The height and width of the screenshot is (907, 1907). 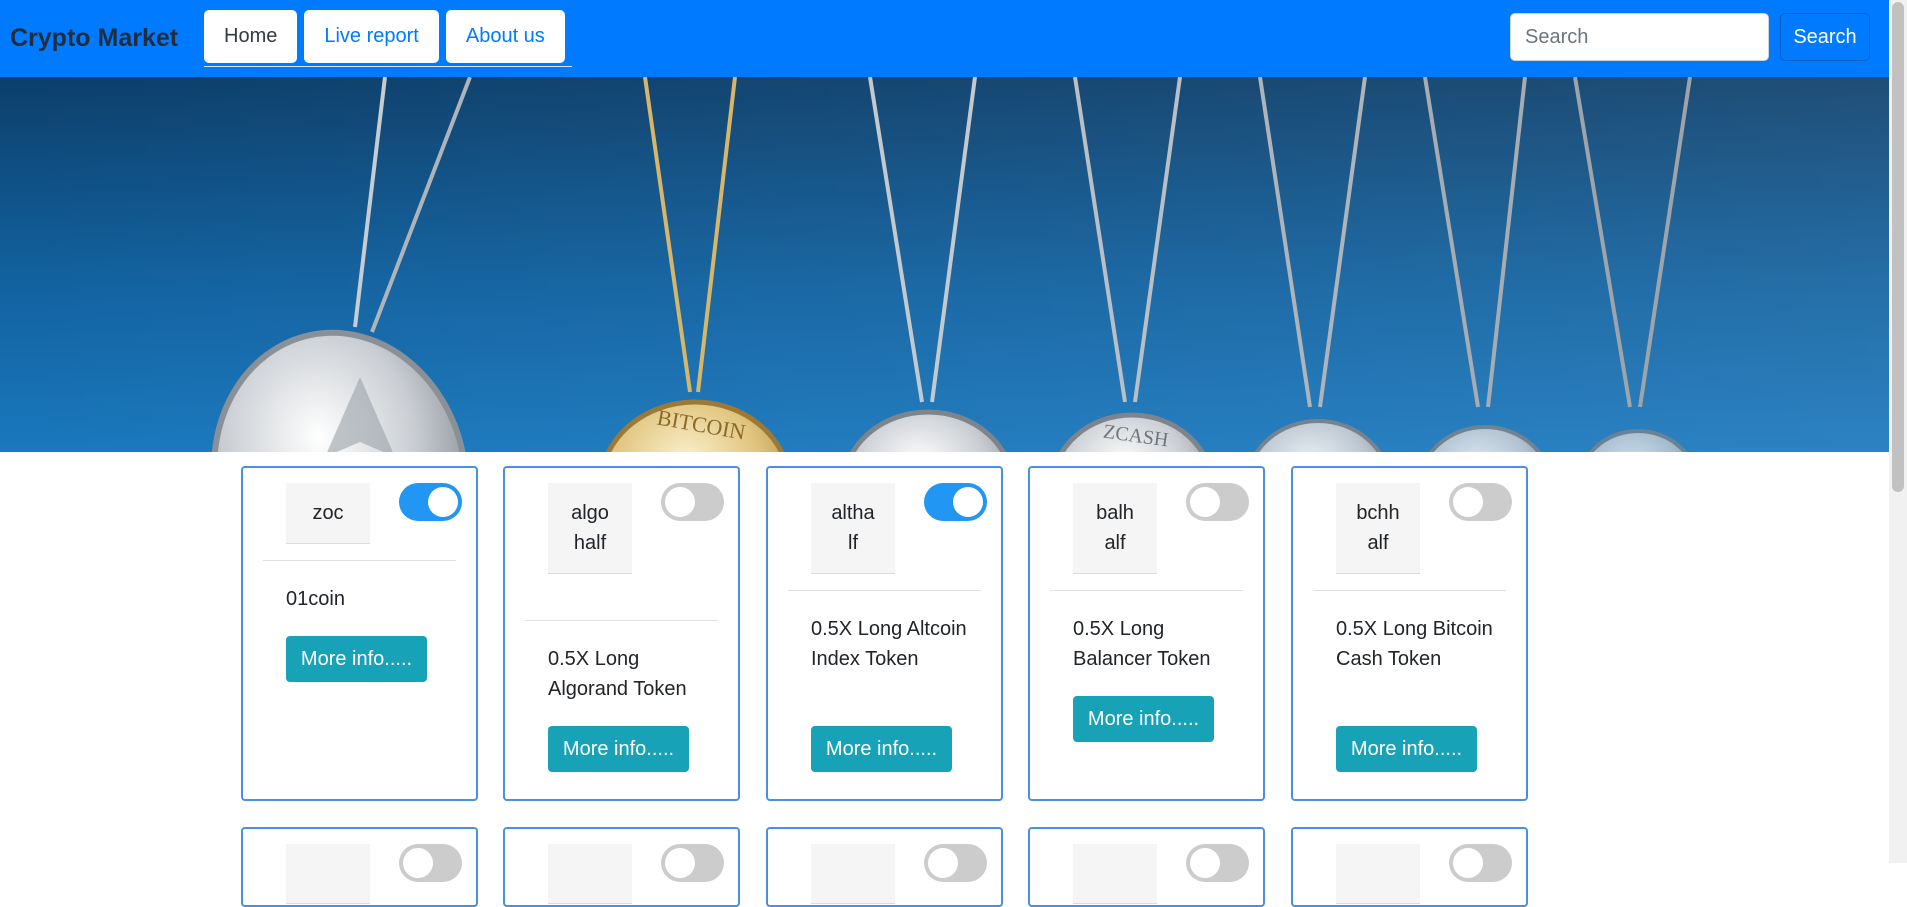 I want to click on scrollbar-thumb, so click(x=1898, y=247).